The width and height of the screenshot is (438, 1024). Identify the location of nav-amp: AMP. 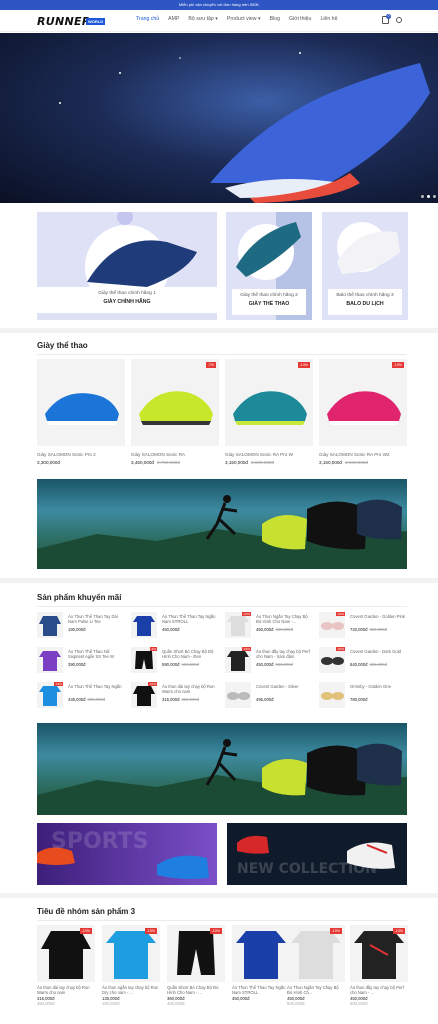
(173, 19).